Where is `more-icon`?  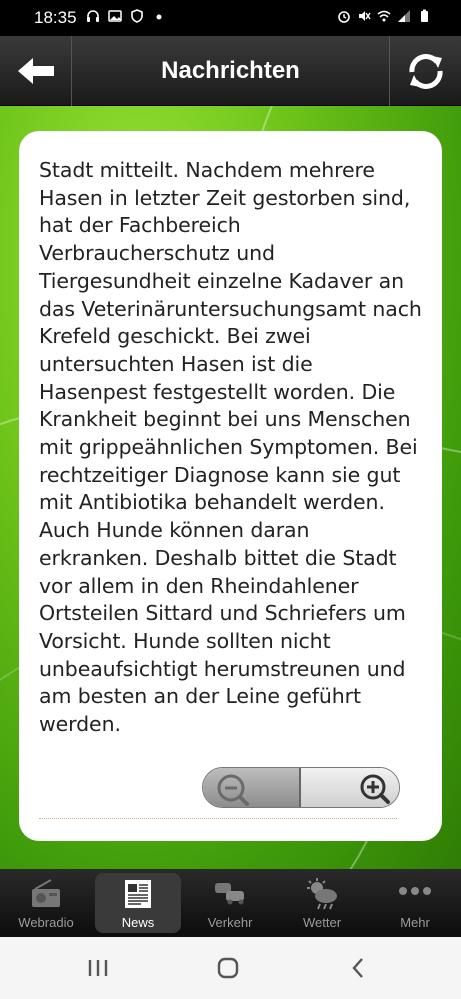
more-icon is located at coordinates (415, 891).